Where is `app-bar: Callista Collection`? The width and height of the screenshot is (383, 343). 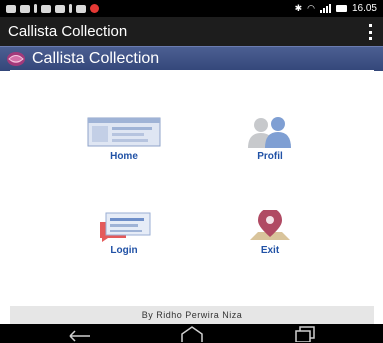
app-bar: Callista Collection is located at coordinates (191, 31).